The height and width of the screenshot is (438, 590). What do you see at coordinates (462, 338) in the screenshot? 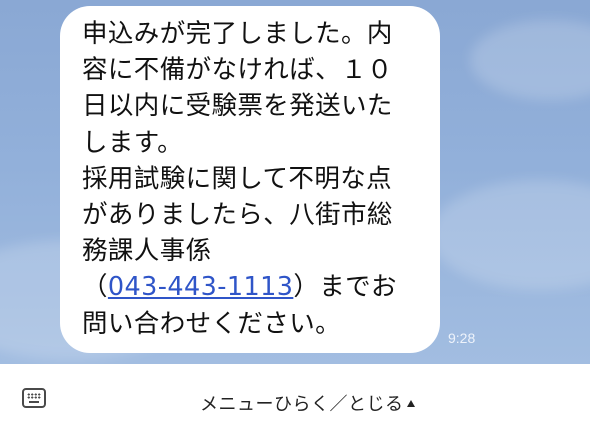
I see `message-timestamp: 9:28` at bounding box center [462, 338].